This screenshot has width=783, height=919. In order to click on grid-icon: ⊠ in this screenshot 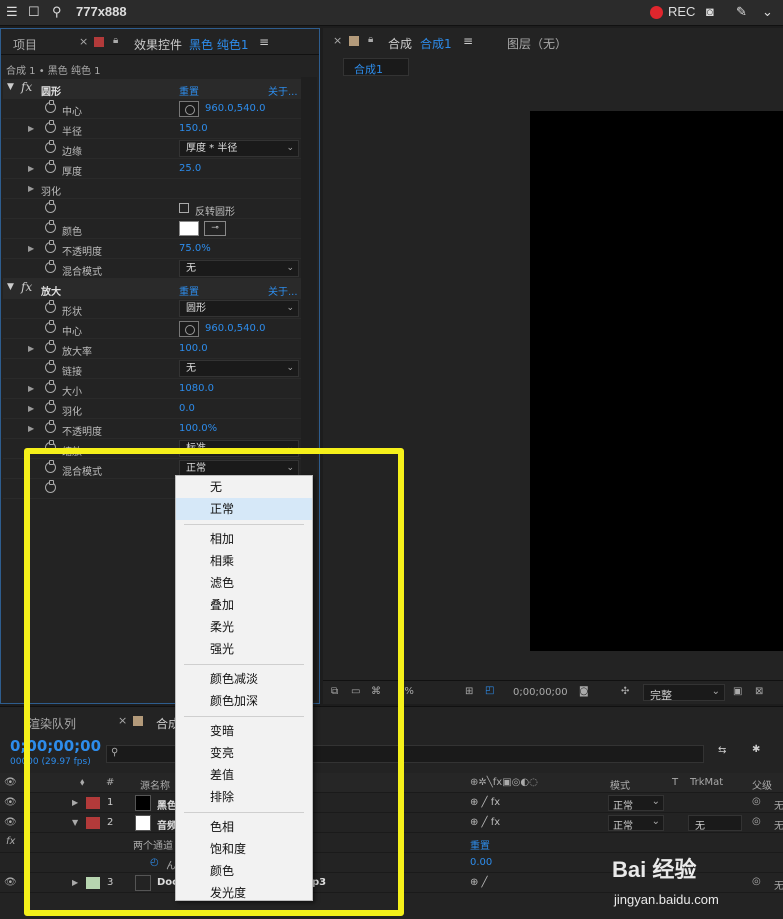, I will do `click(759, 691)`.